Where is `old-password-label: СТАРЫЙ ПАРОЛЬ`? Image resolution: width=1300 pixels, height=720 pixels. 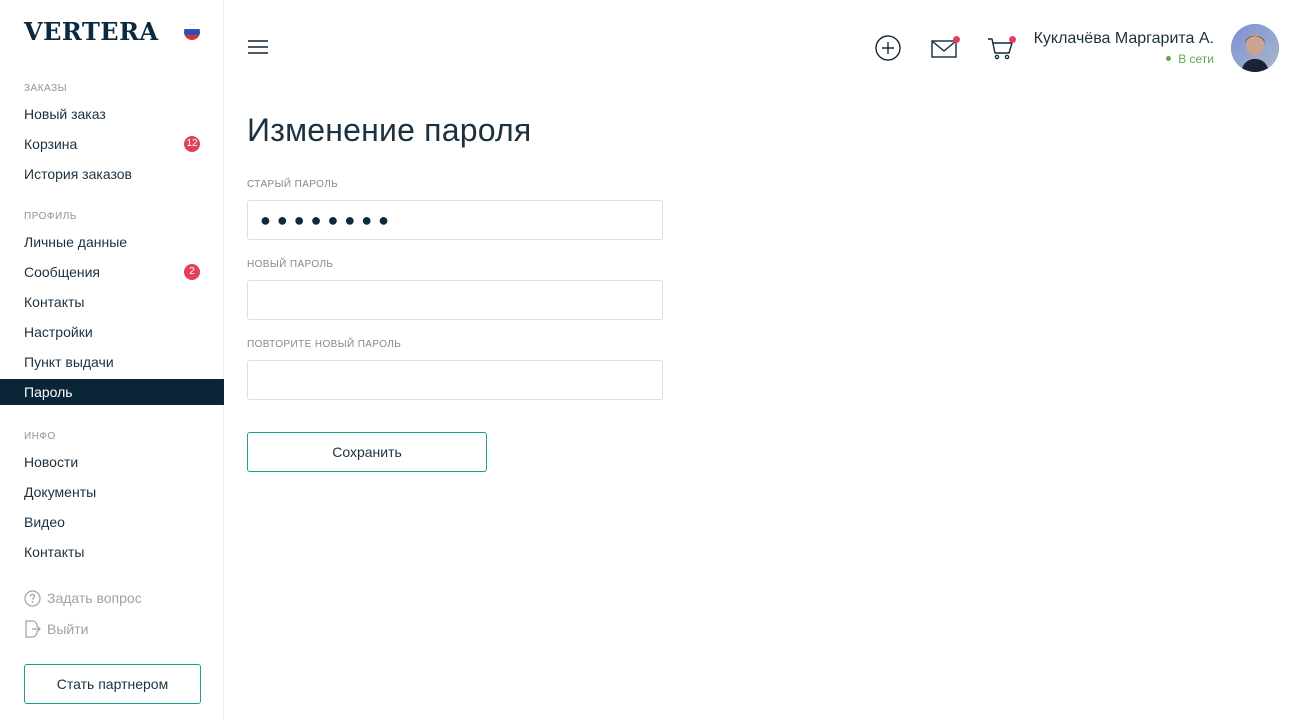
old-password-label: СТАРЫЙ ПАРОЛЬ is located at coordinates (293, 184).